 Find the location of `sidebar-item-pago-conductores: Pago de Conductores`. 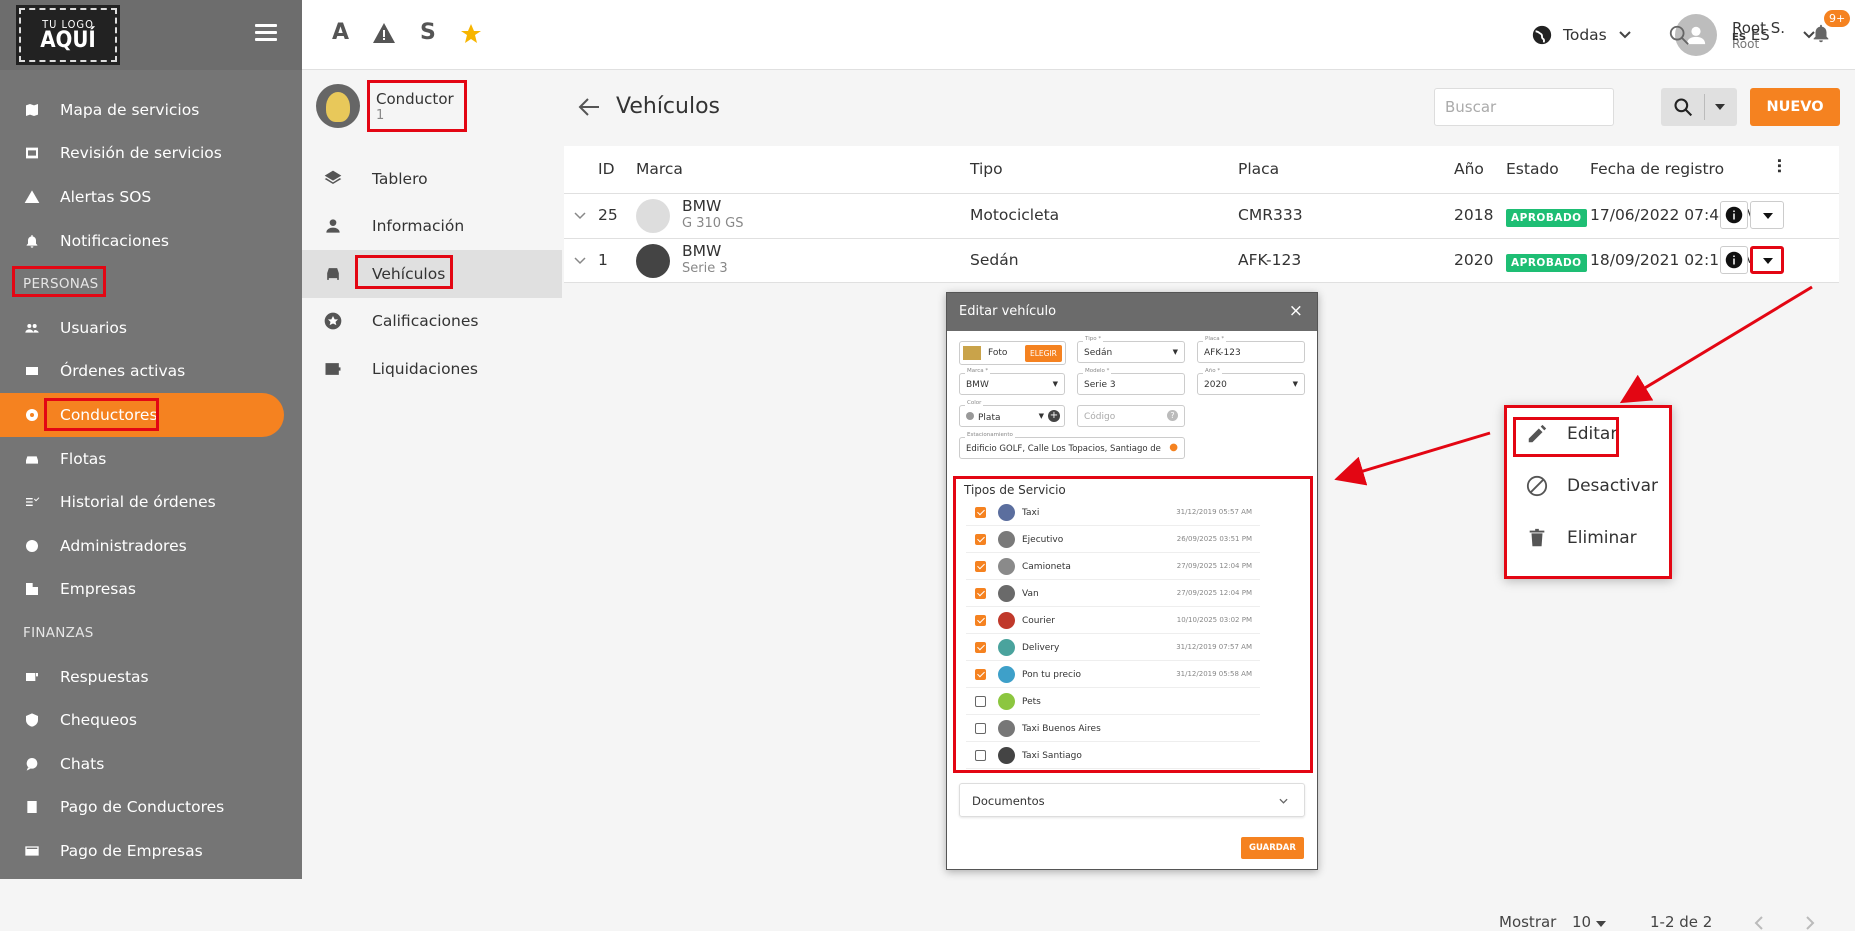

sidebar-item-pago-conductores: Pago de Conductores is located at coordinates (151, 808).